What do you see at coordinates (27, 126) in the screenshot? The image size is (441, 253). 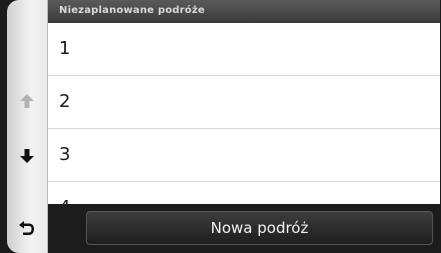 I see `sidebar` at bounding box center [27, 126].